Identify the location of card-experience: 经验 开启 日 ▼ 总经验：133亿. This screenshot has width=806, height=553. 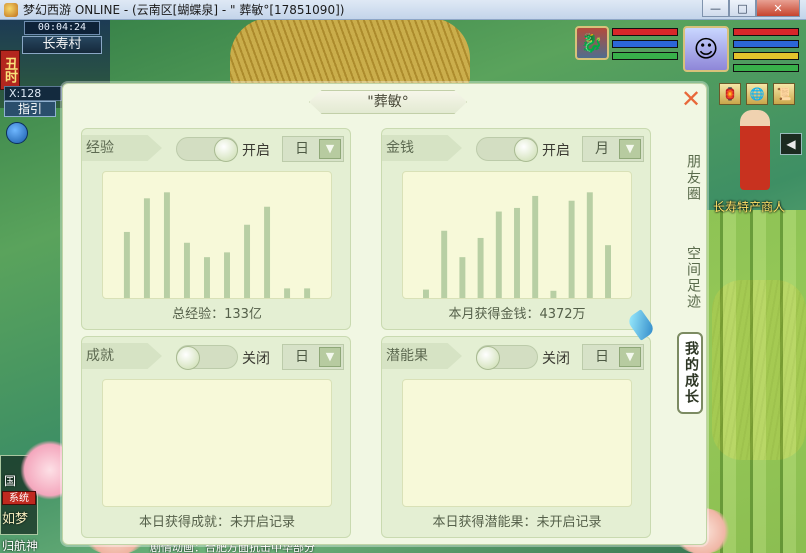
(216, 229).